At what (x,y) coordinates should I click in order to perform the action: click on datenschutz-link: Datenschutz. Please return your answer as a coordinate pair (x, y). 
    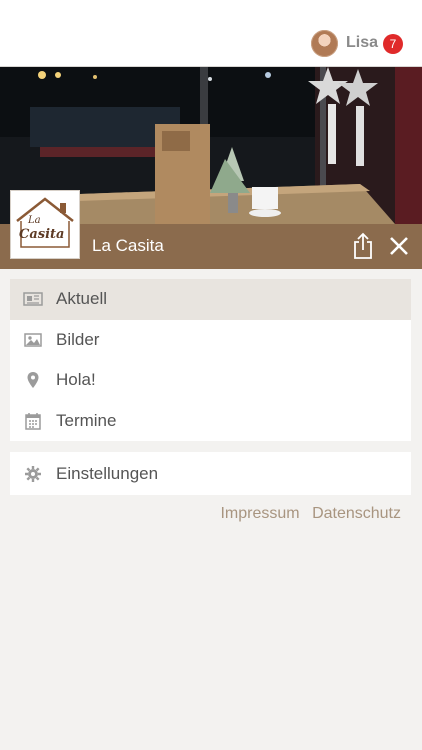
    Looking at the image, I should click on (356, 513).